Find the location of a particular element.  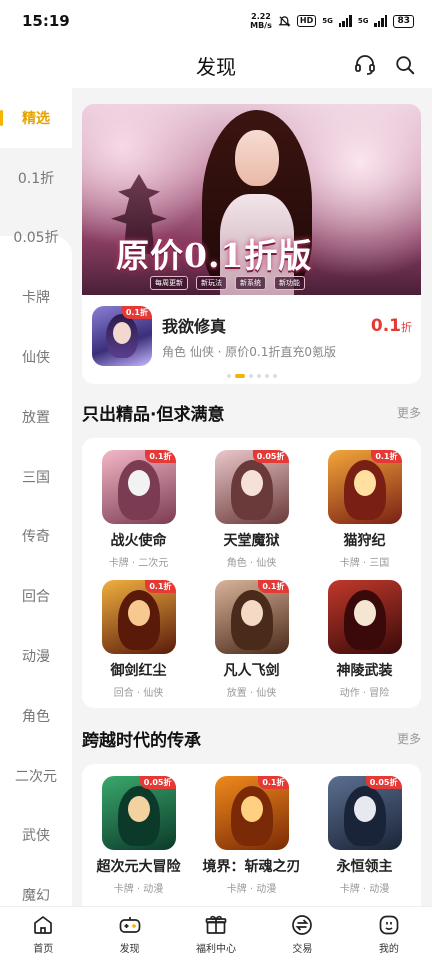

game-tags: 角色 · 仙侠 is located at coordinates (251, 563).